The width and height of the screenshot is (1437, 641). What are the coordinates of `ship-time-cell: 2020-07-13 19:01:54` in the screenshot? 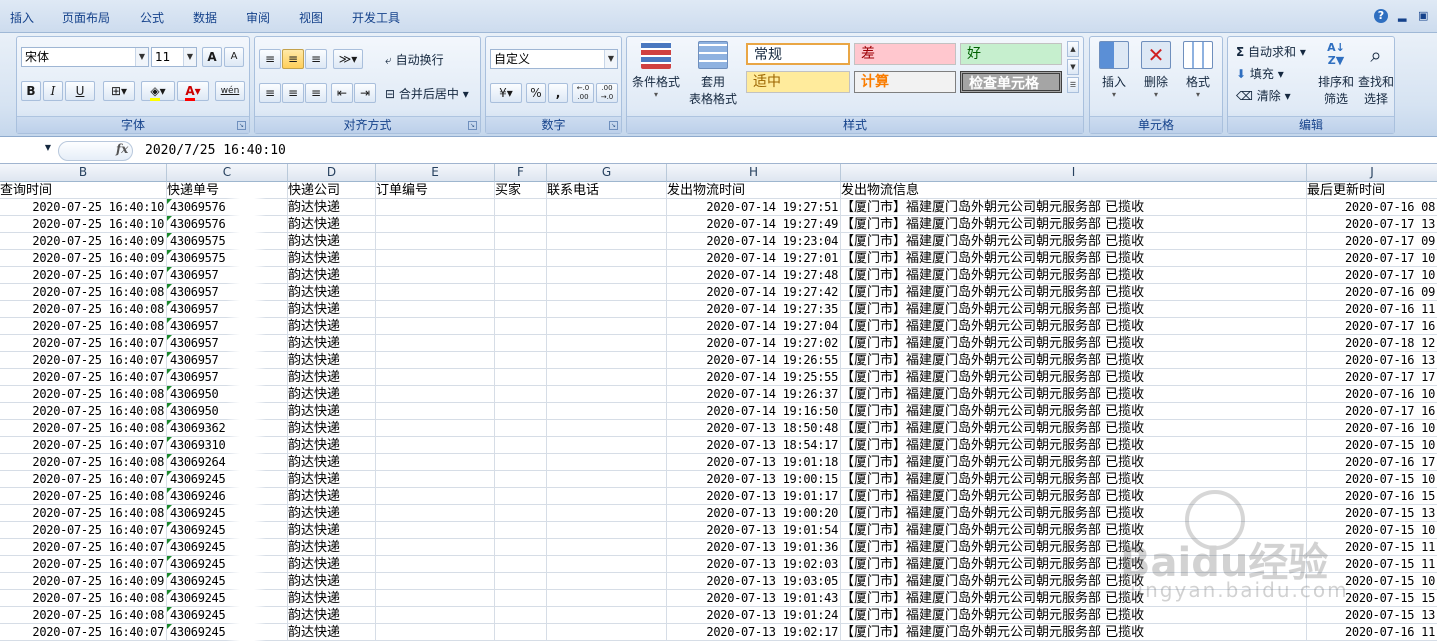 It's located at (754, 530).